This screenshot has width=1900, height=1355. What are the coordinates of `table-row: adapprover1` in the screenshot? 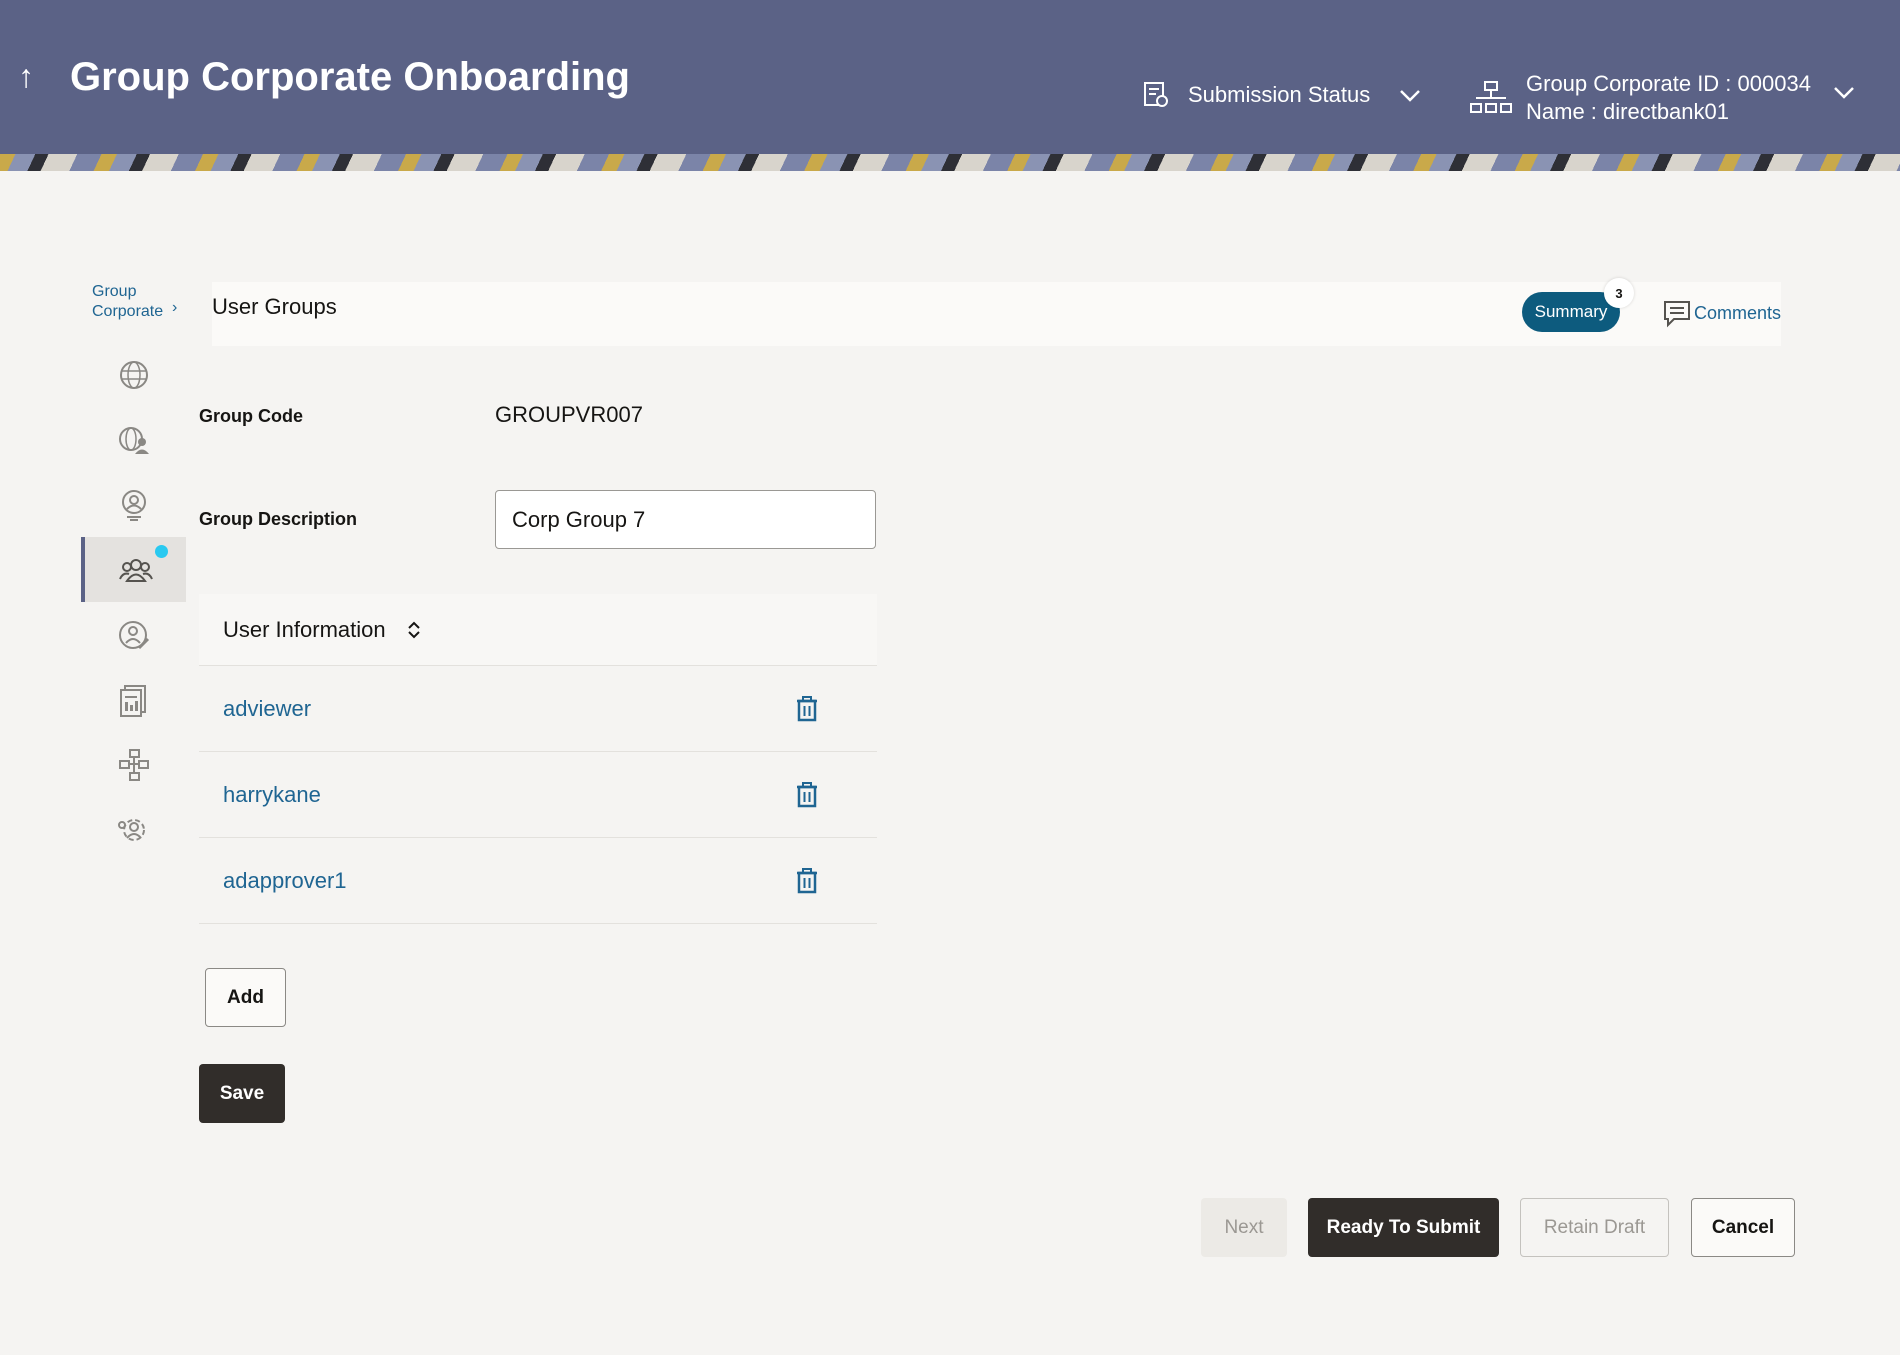 It's located at (538, 881).